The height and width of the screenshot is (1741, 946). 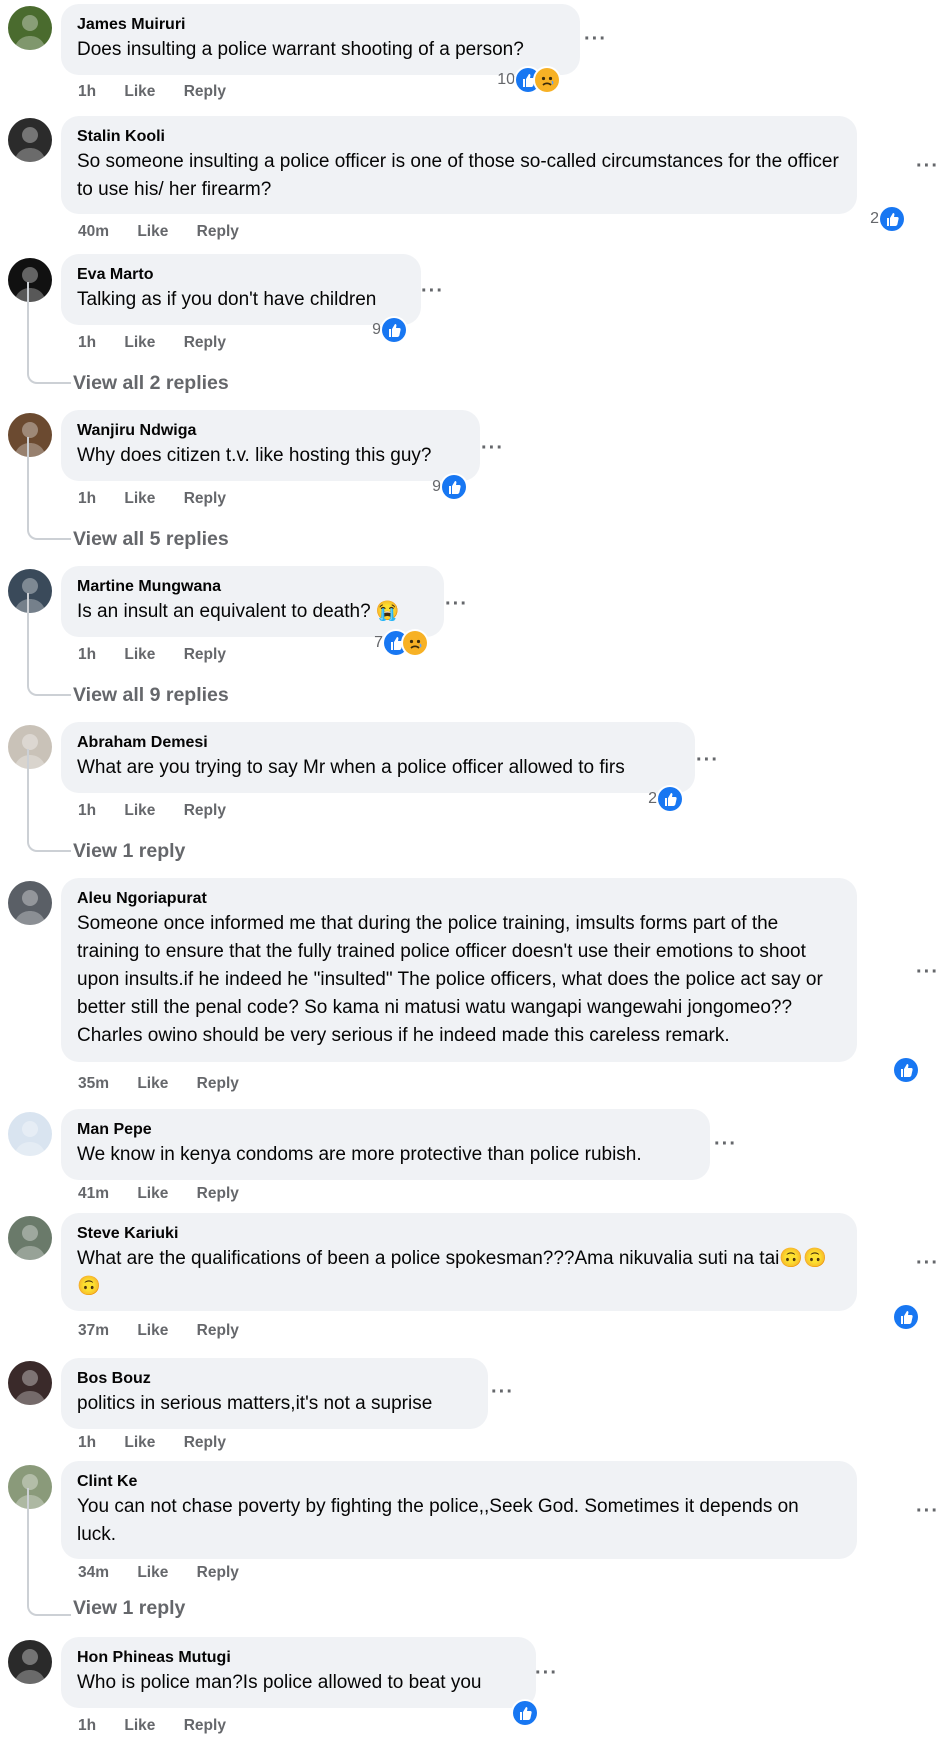 What do you see at coordinates (459, 1233) in the screenshot?
I see `comment-author: Steve Kariuki` at bounding box center [459, 1233].